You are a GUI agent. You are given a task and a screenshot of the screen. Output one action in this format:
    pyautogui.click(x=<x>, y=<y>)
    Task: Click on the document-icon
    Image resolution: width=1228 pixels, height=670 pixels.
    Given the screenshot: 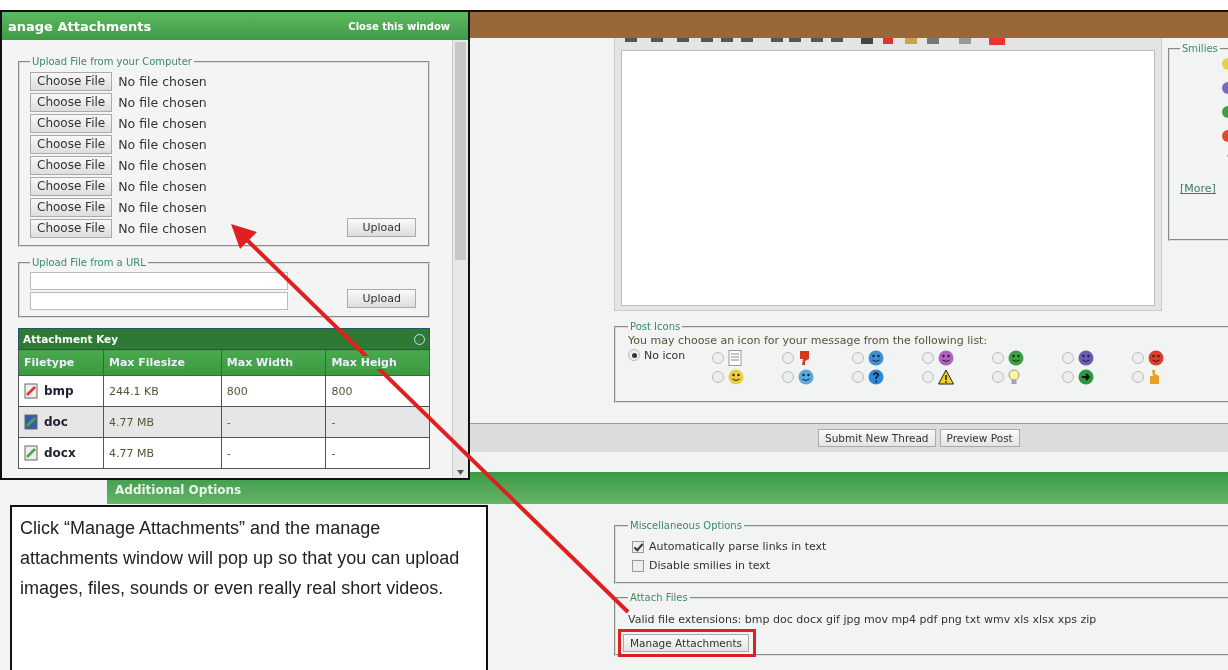 What is the action you would take?
    pyautogui.click(x=735, y=357)
    